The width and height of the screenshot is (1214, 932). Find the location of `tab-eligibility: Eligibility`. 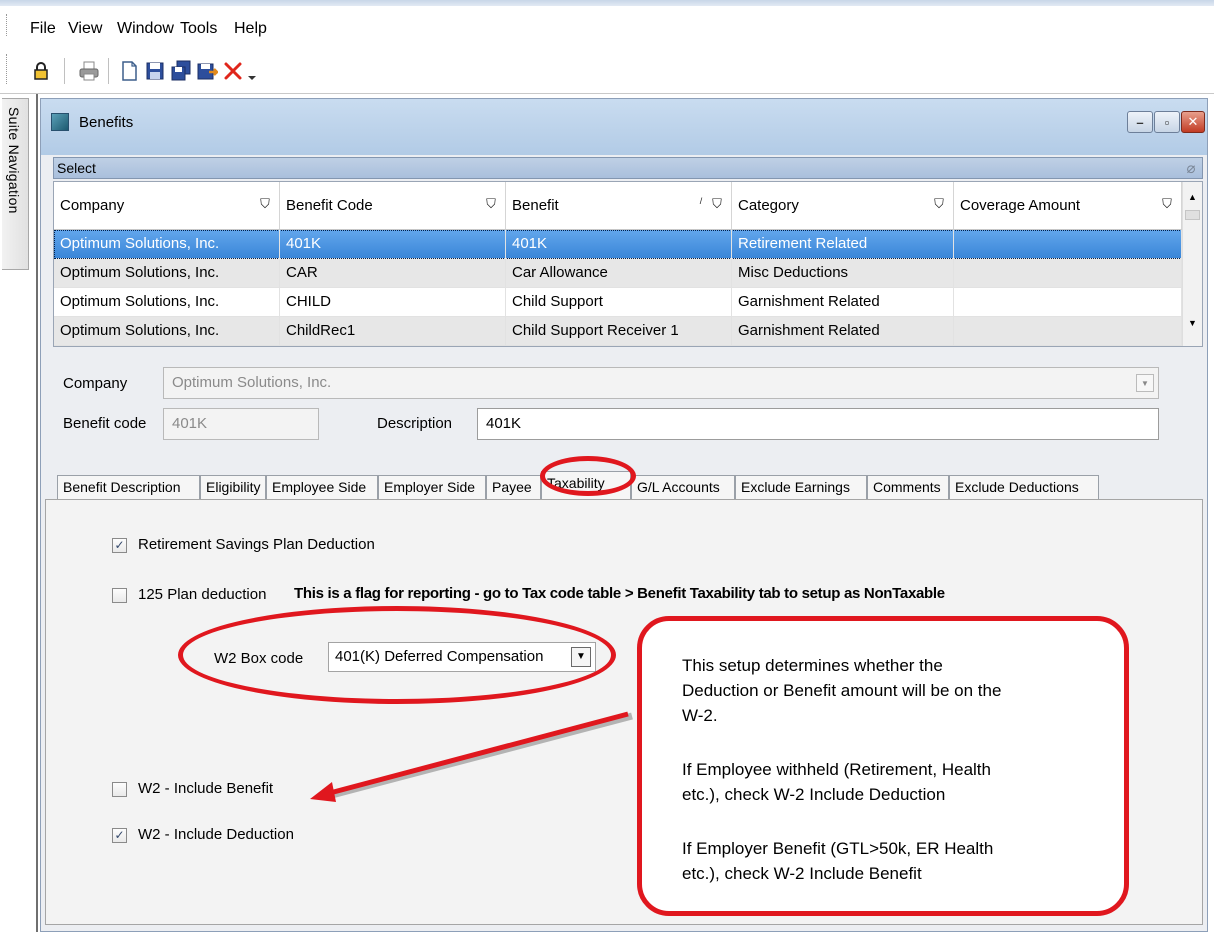

tab-eligibility: Eligibility is located at coordinates (233, 487).